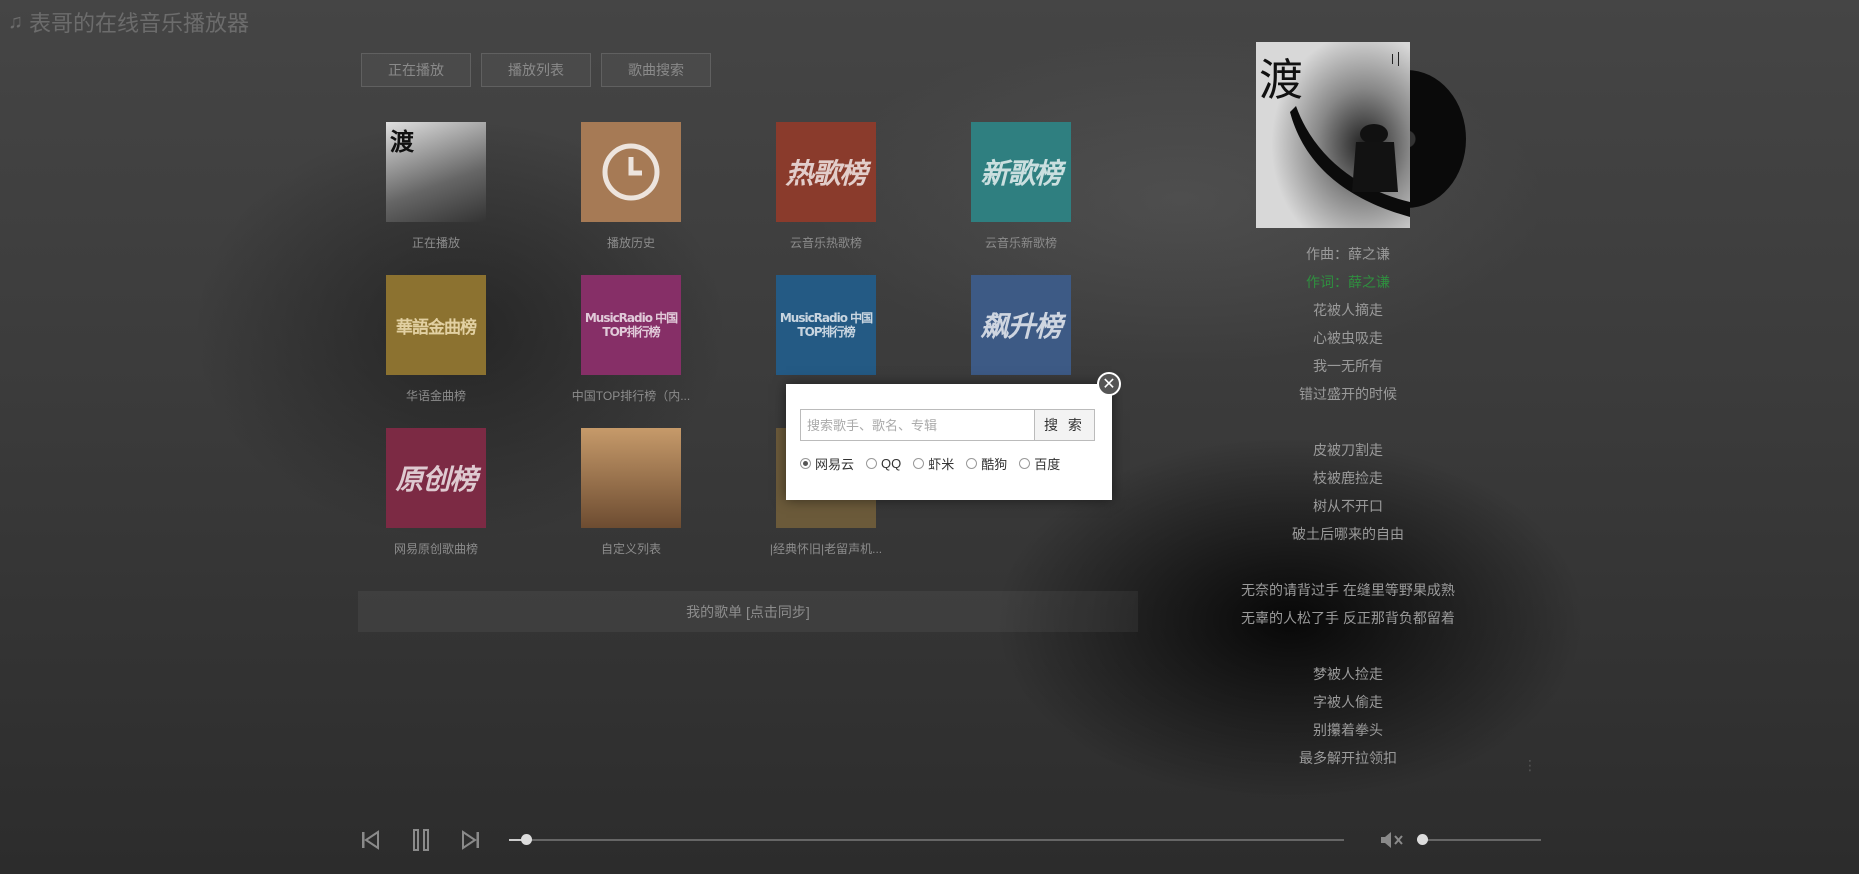  What do you see at coordinates (1348, 758) in the screenshot?
I see `lyric-line: 最多解开拉领扣` at bounding box center [1348, 758].